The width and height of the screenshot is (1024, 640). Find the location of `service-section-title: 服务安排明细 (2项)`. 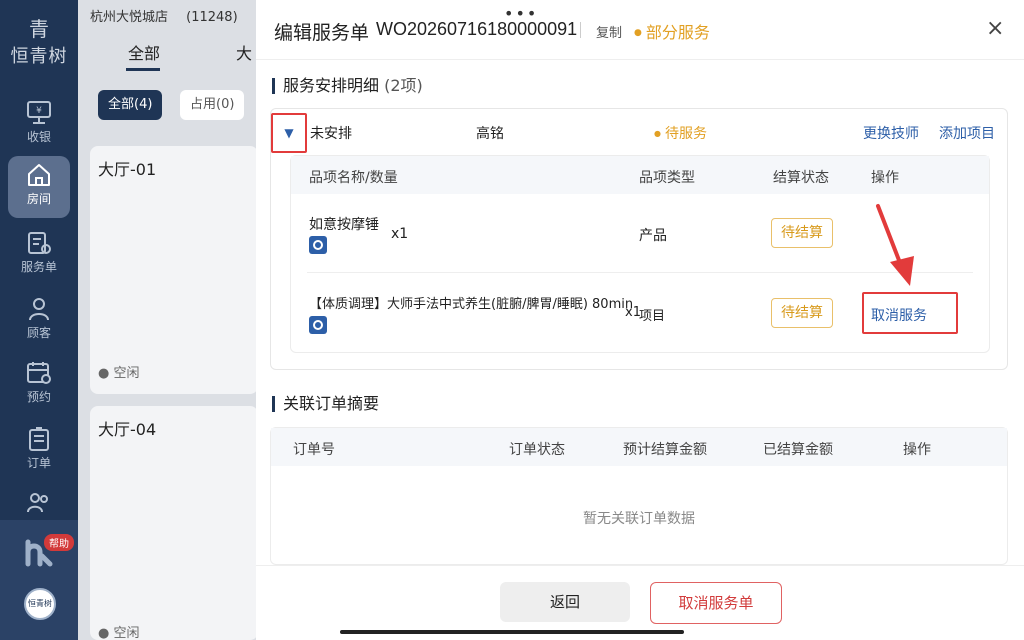

service-section-title: 服务安排明细 (2项) is located at coordinates (347, 86).